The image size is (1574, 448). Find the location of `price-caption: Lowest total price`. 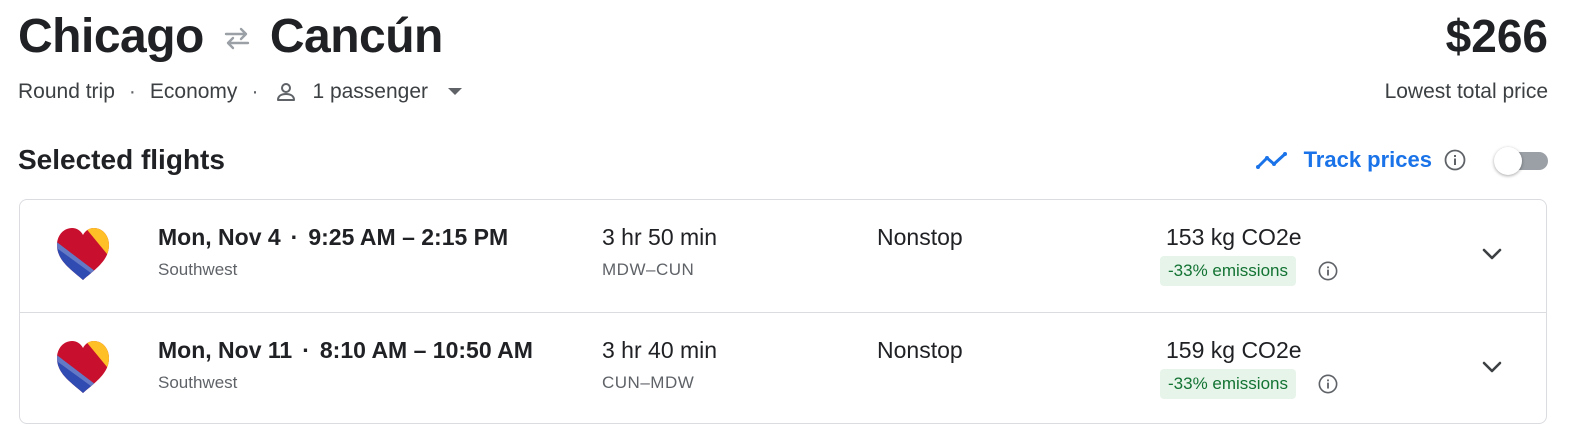

price-caption: Lowest total price is located at coordinates (1466, 91).